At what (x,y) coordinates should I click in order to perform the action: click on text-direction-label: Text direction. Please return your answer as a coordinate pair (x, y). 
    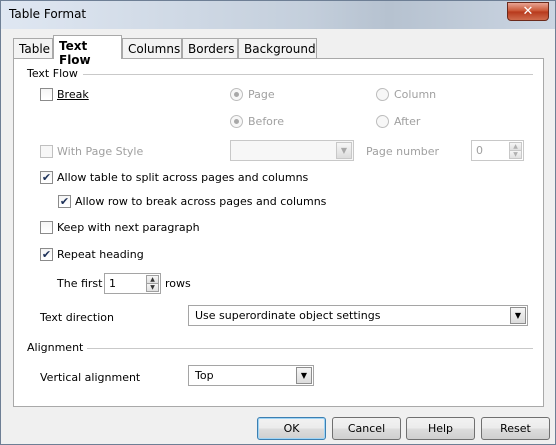
    Looking at the image, I should click on (77, 317).